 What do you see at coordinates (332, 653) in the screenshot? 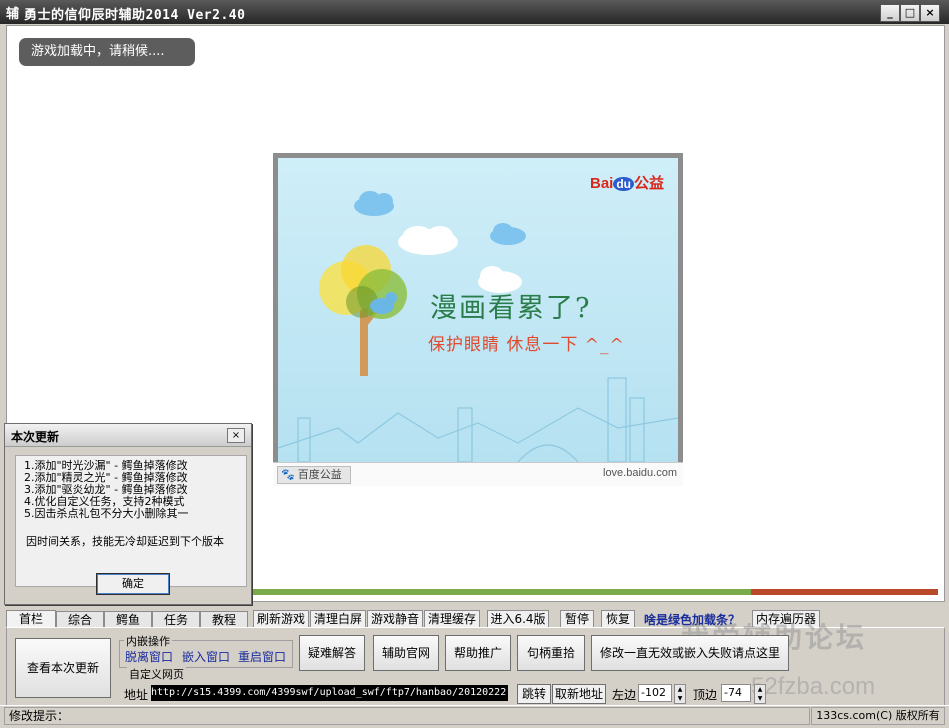
I see `faq-button: 疑难解答` at bounding box center [332, 653].